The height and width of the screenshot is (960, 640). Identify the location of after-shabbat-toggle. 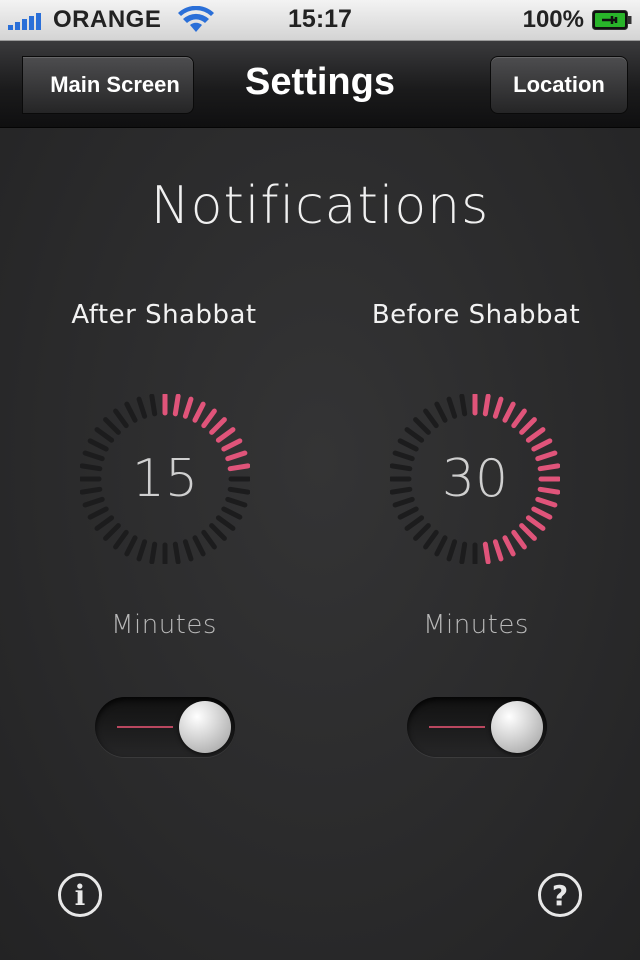
(165, 727).